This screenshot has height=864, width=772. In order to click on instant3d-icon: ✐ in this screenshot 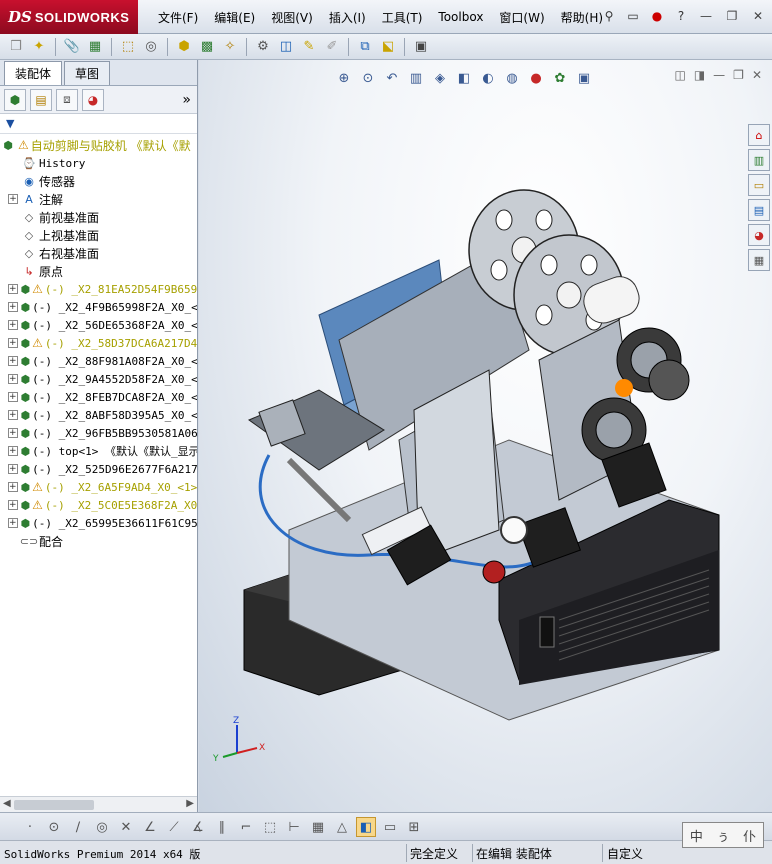, I will do `click(332, 47)`.